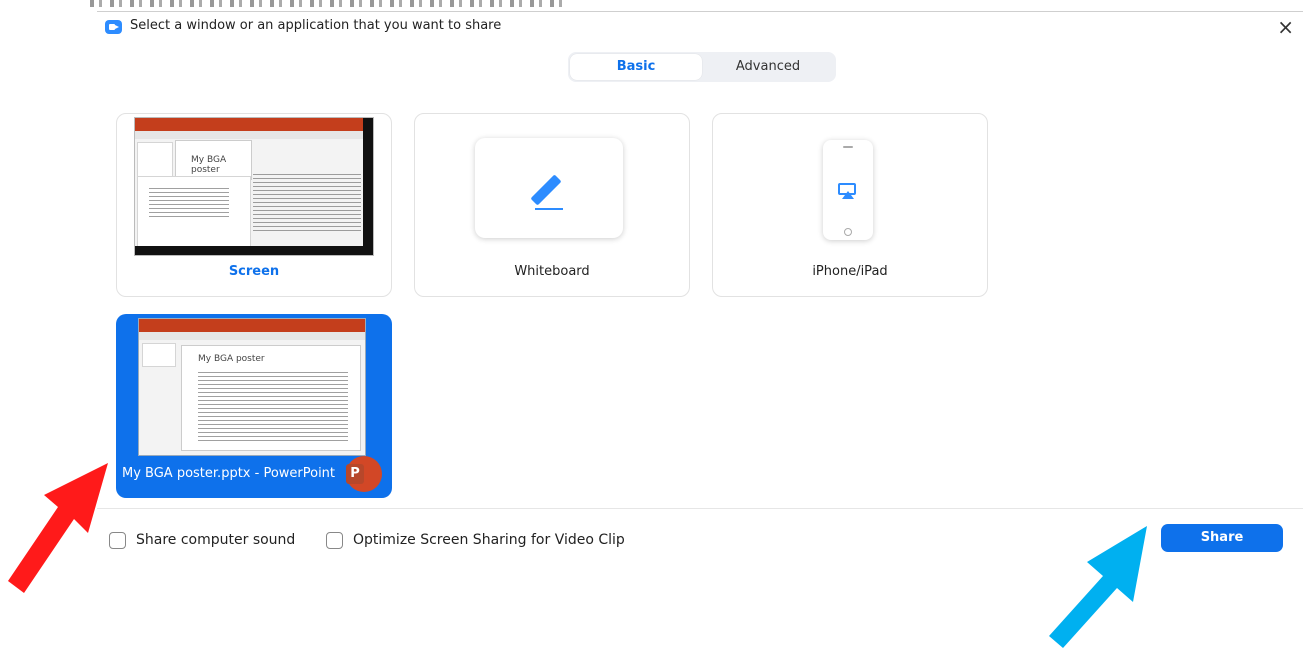  I want to click on share-option-iphone-ipad: iPhone/iPad, so click(850, 205).